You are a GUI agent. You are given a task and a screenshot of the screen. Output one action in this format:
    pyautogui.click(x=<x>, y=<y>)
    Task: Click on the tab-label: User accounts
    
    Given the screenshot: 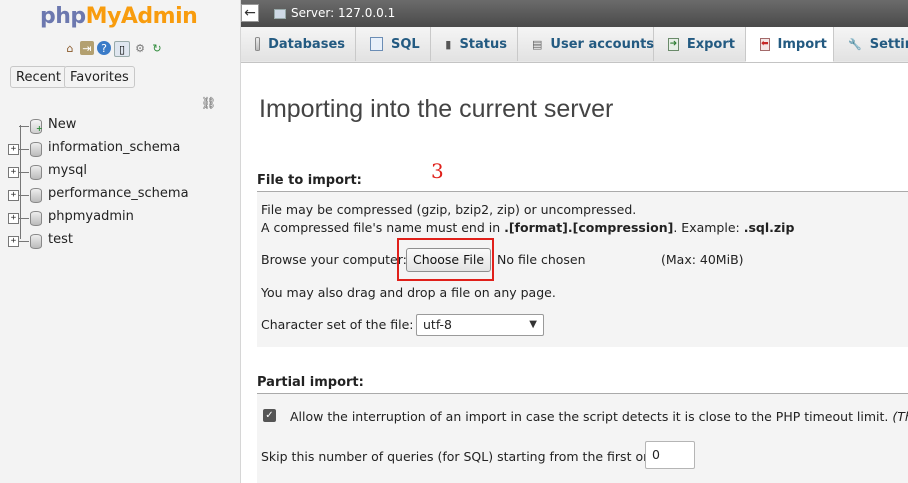 What is the action you would take?
    pyautogui.click(x=602, y=44)
    